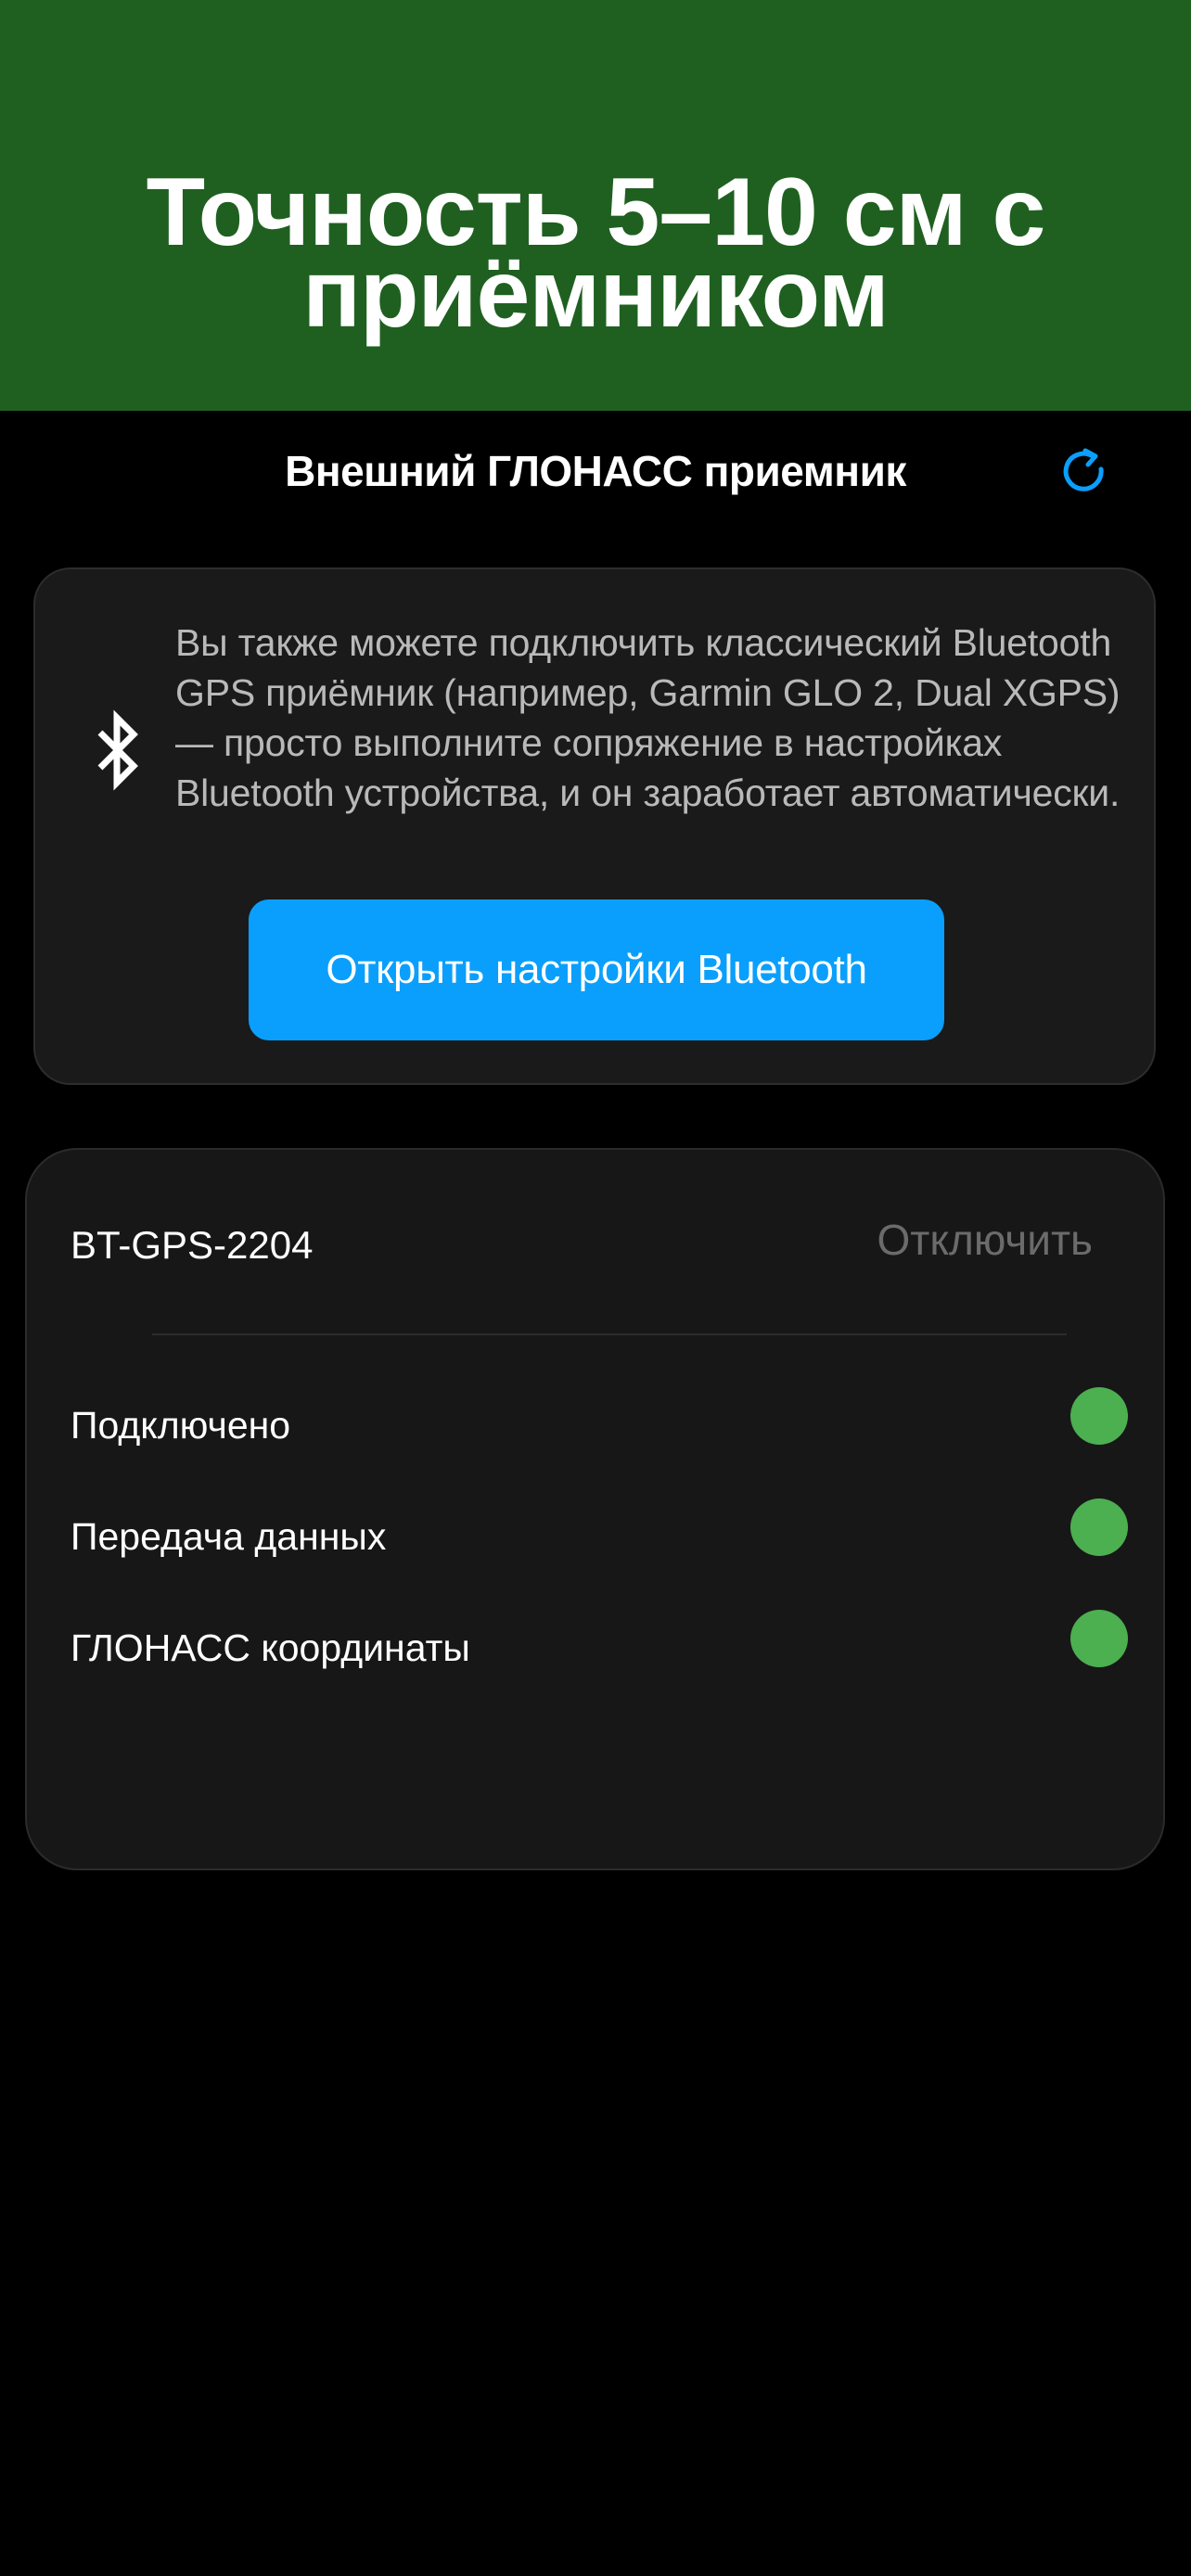  What do you see at coordinates (599, 1419) in the screenshot?
I see `status-row-connected: Подключено` at bounding box center [599, 1419].